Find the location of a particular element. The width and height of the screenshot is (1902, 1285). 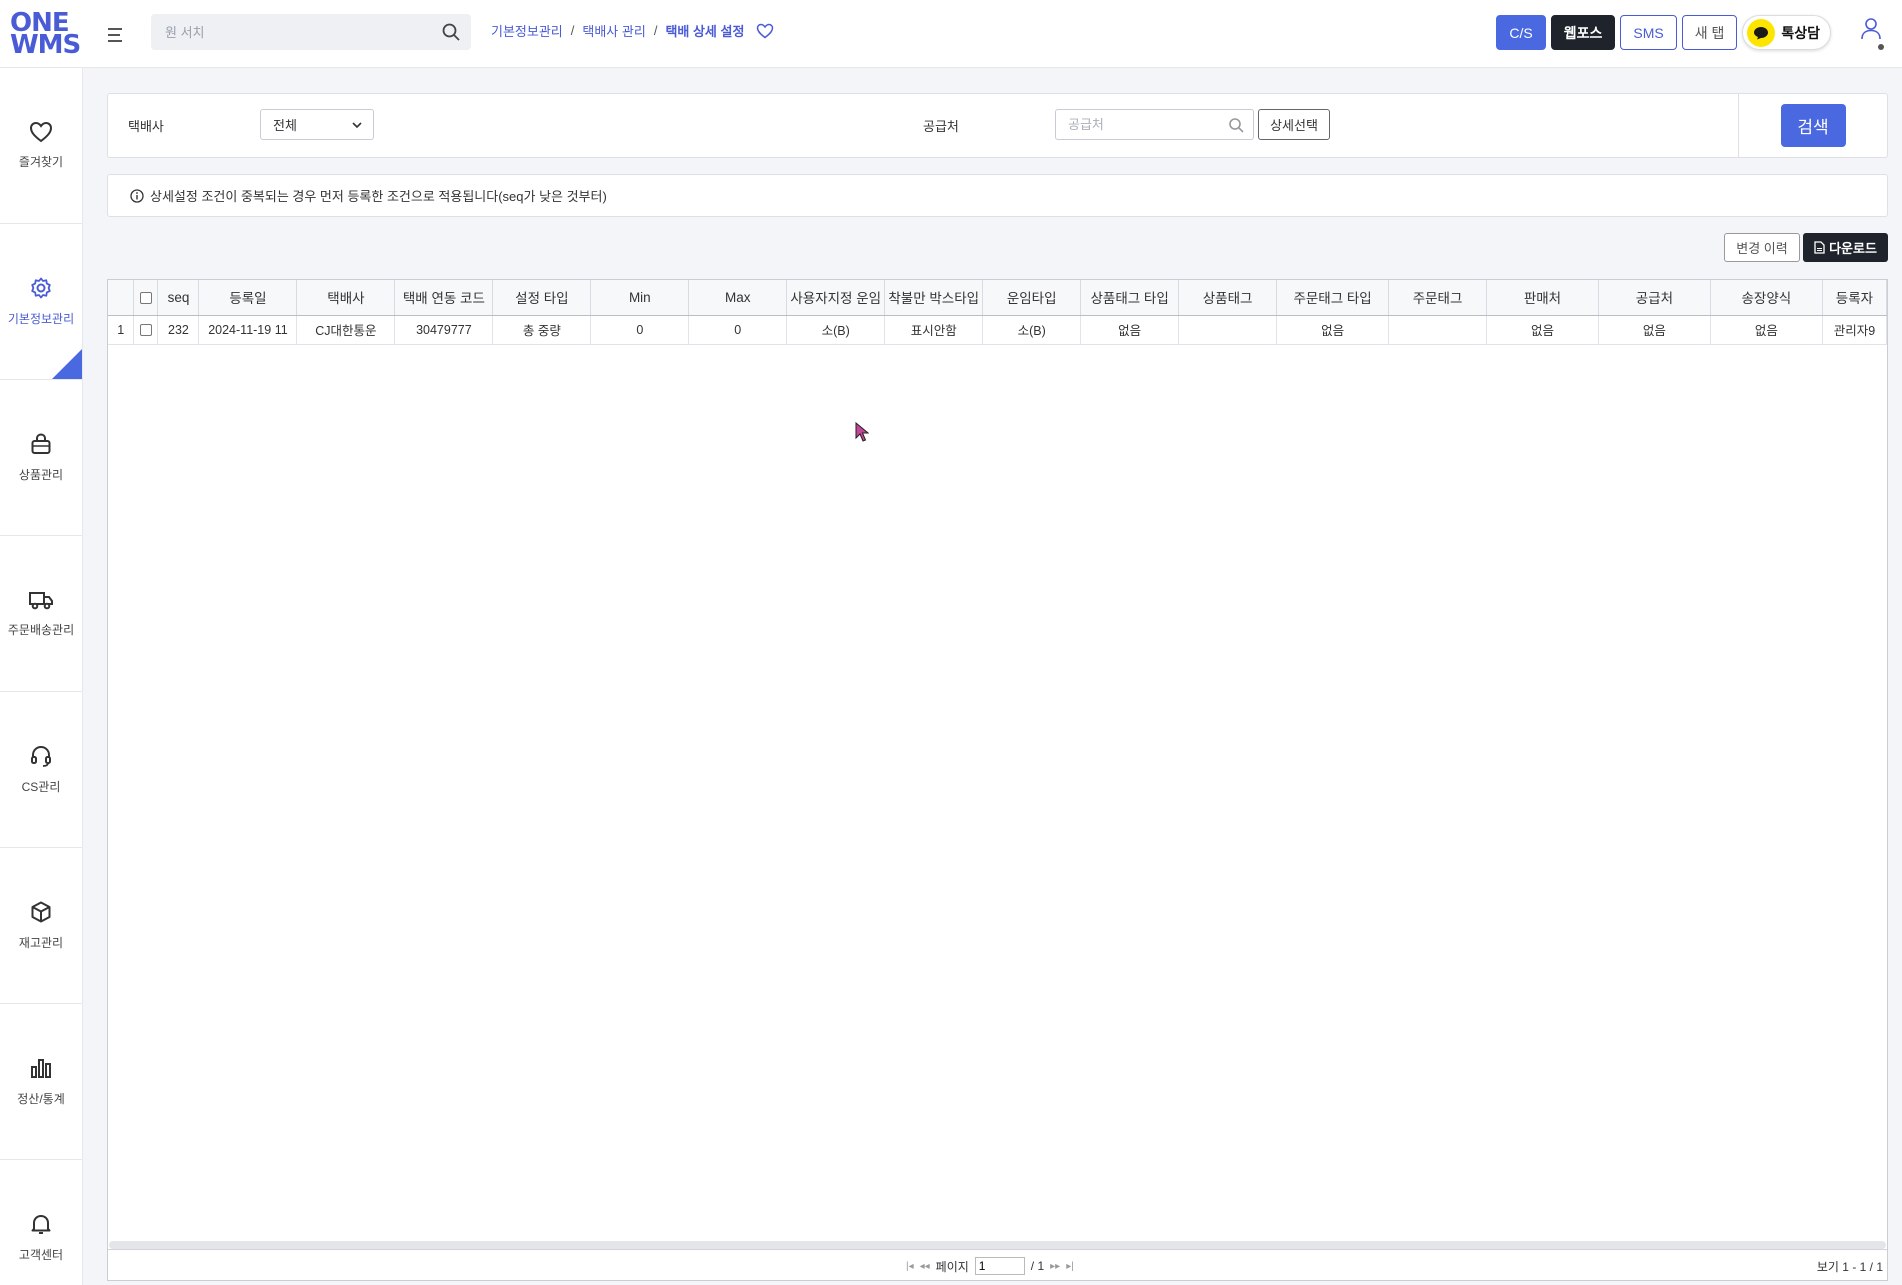

page-input is located at coordinates (999, 1266).